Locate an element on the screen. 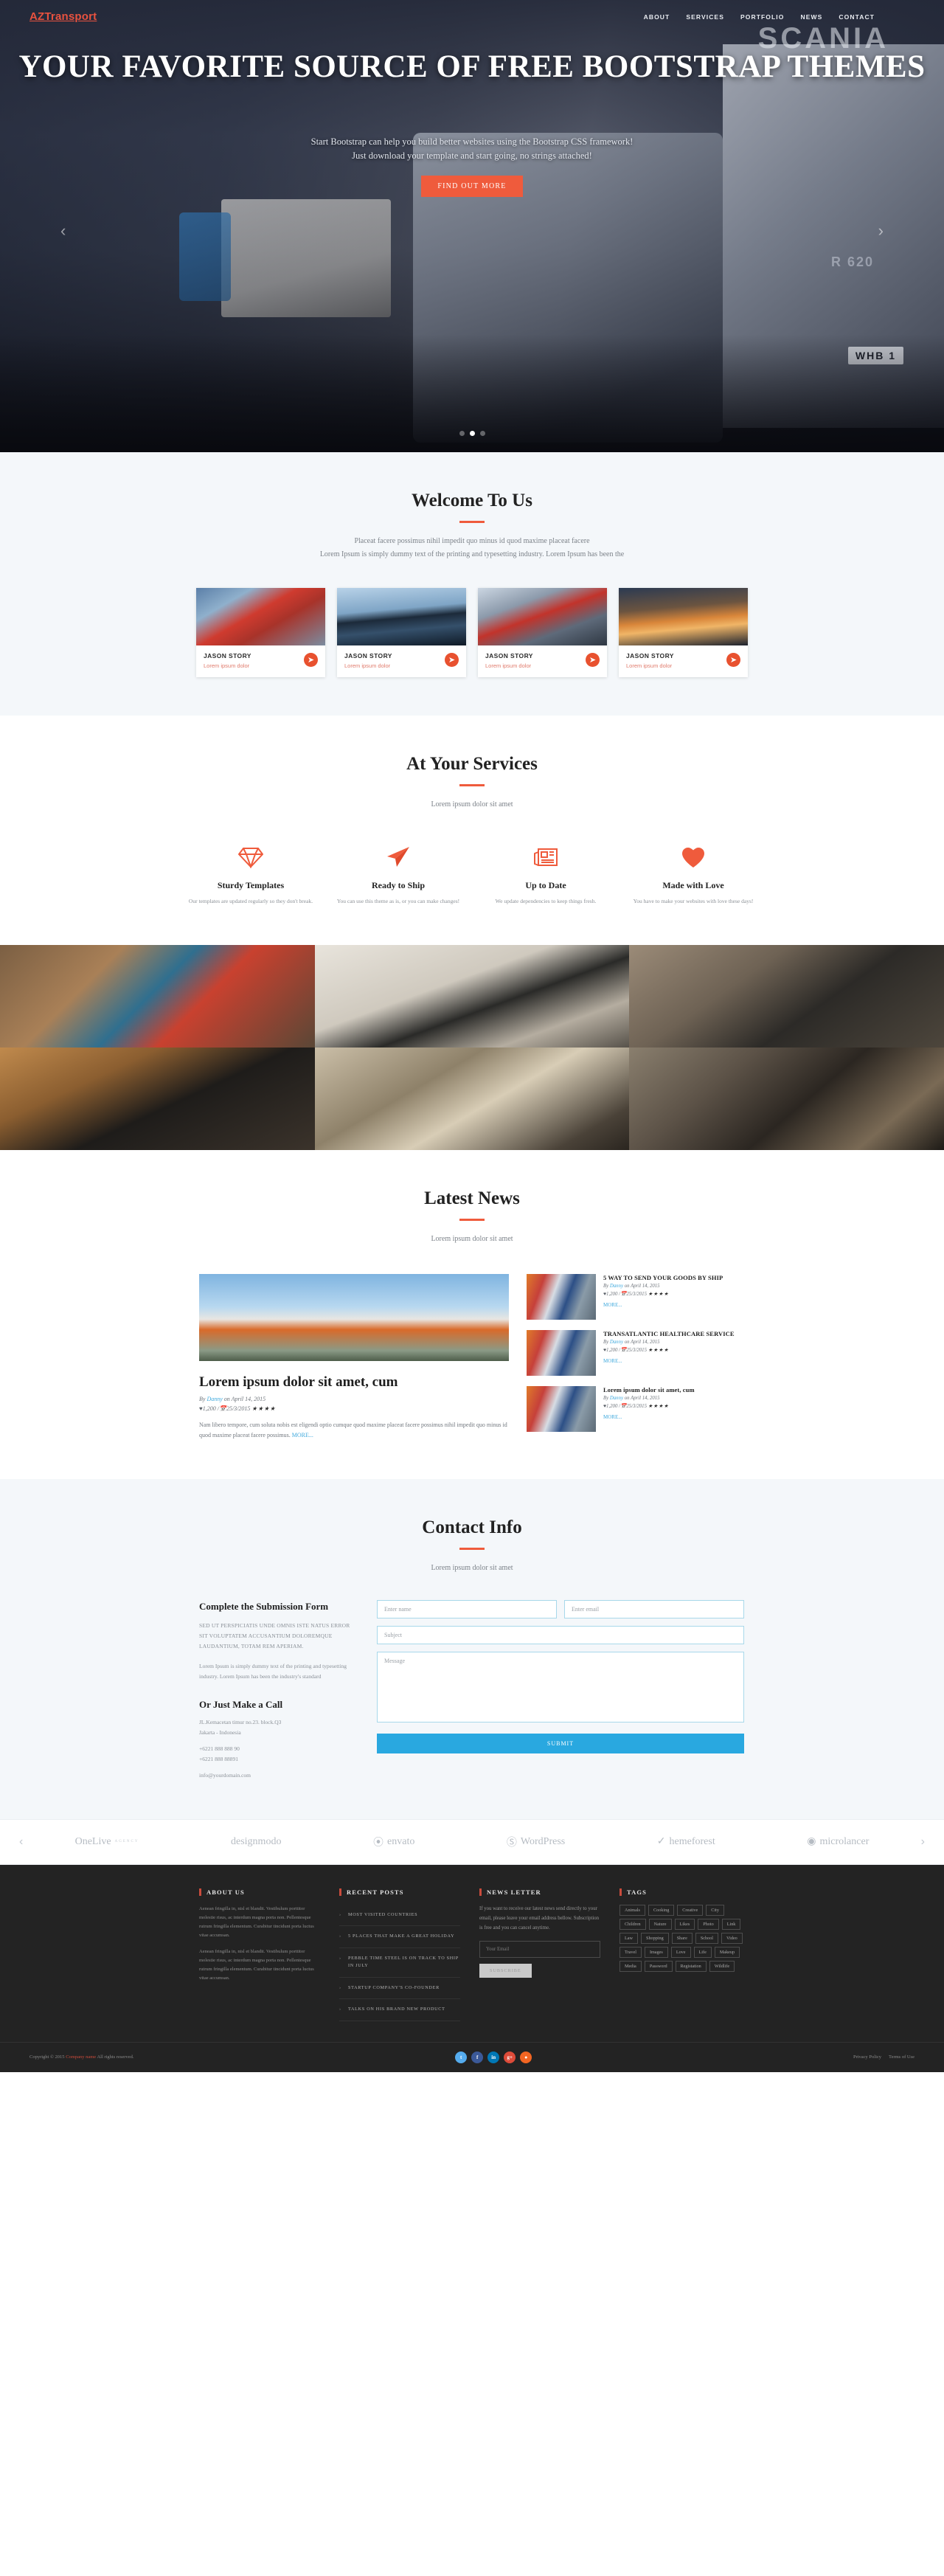  partner-logo-wordpress: Ⓢ WordPress is located at coordinates (536, 1842).